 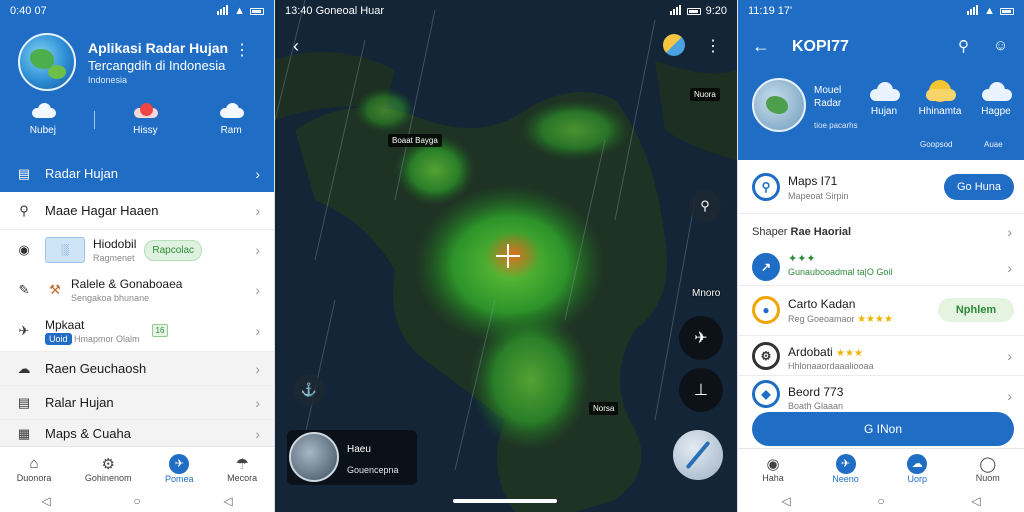 I want to click on timeline-button: ⊥, so click(x=701, y=390).